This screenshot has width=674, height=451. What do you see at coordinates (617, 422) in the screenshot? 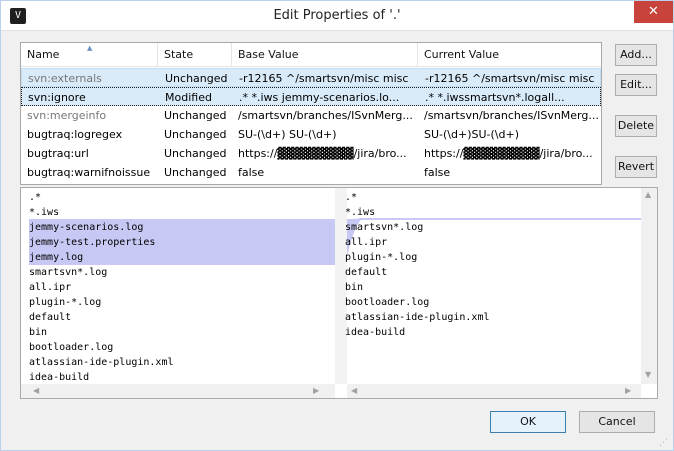
I see `cancel-button: Cancel` at bounding box center [617, 422].